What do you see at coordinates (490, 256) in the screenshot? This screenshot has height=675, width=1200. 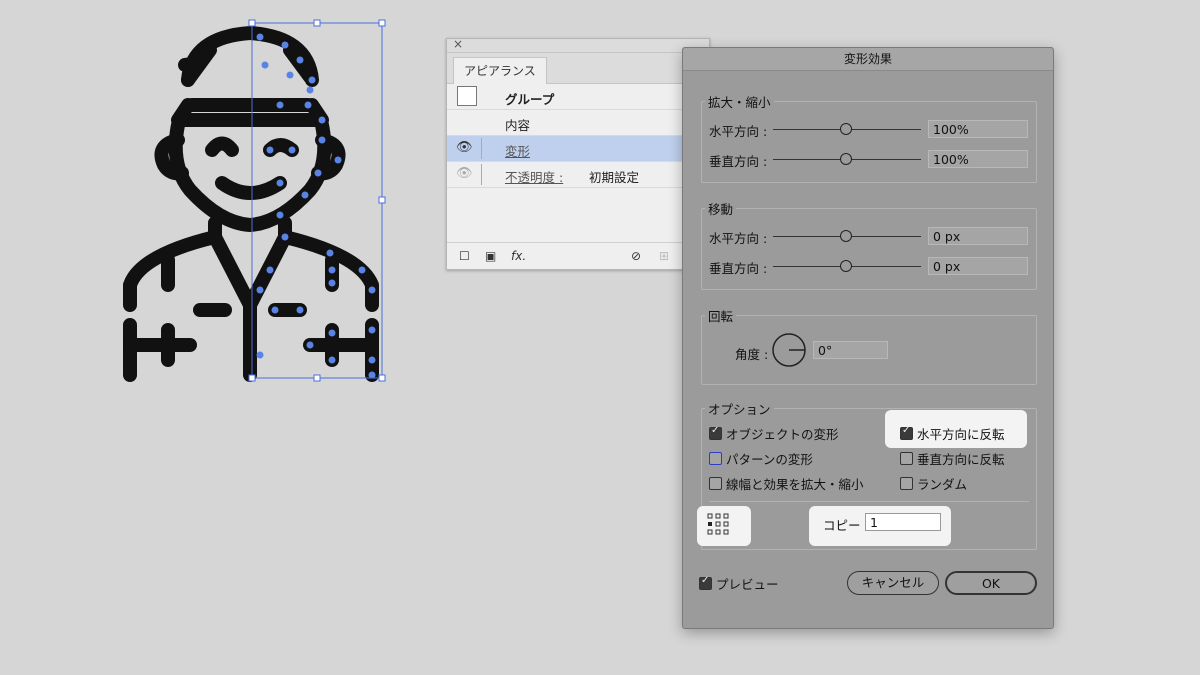 I see `new-fill-icon: ▣` at bounding box center [490, 256].